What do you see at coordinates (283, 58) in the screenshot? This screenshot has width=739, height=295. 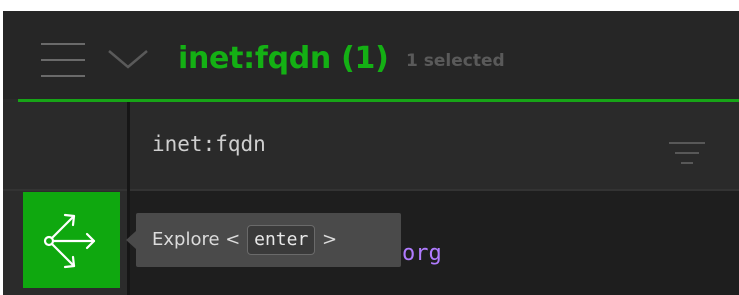 I see `page-title: inet:fqdn (1)` at bounding box center [283, 58].